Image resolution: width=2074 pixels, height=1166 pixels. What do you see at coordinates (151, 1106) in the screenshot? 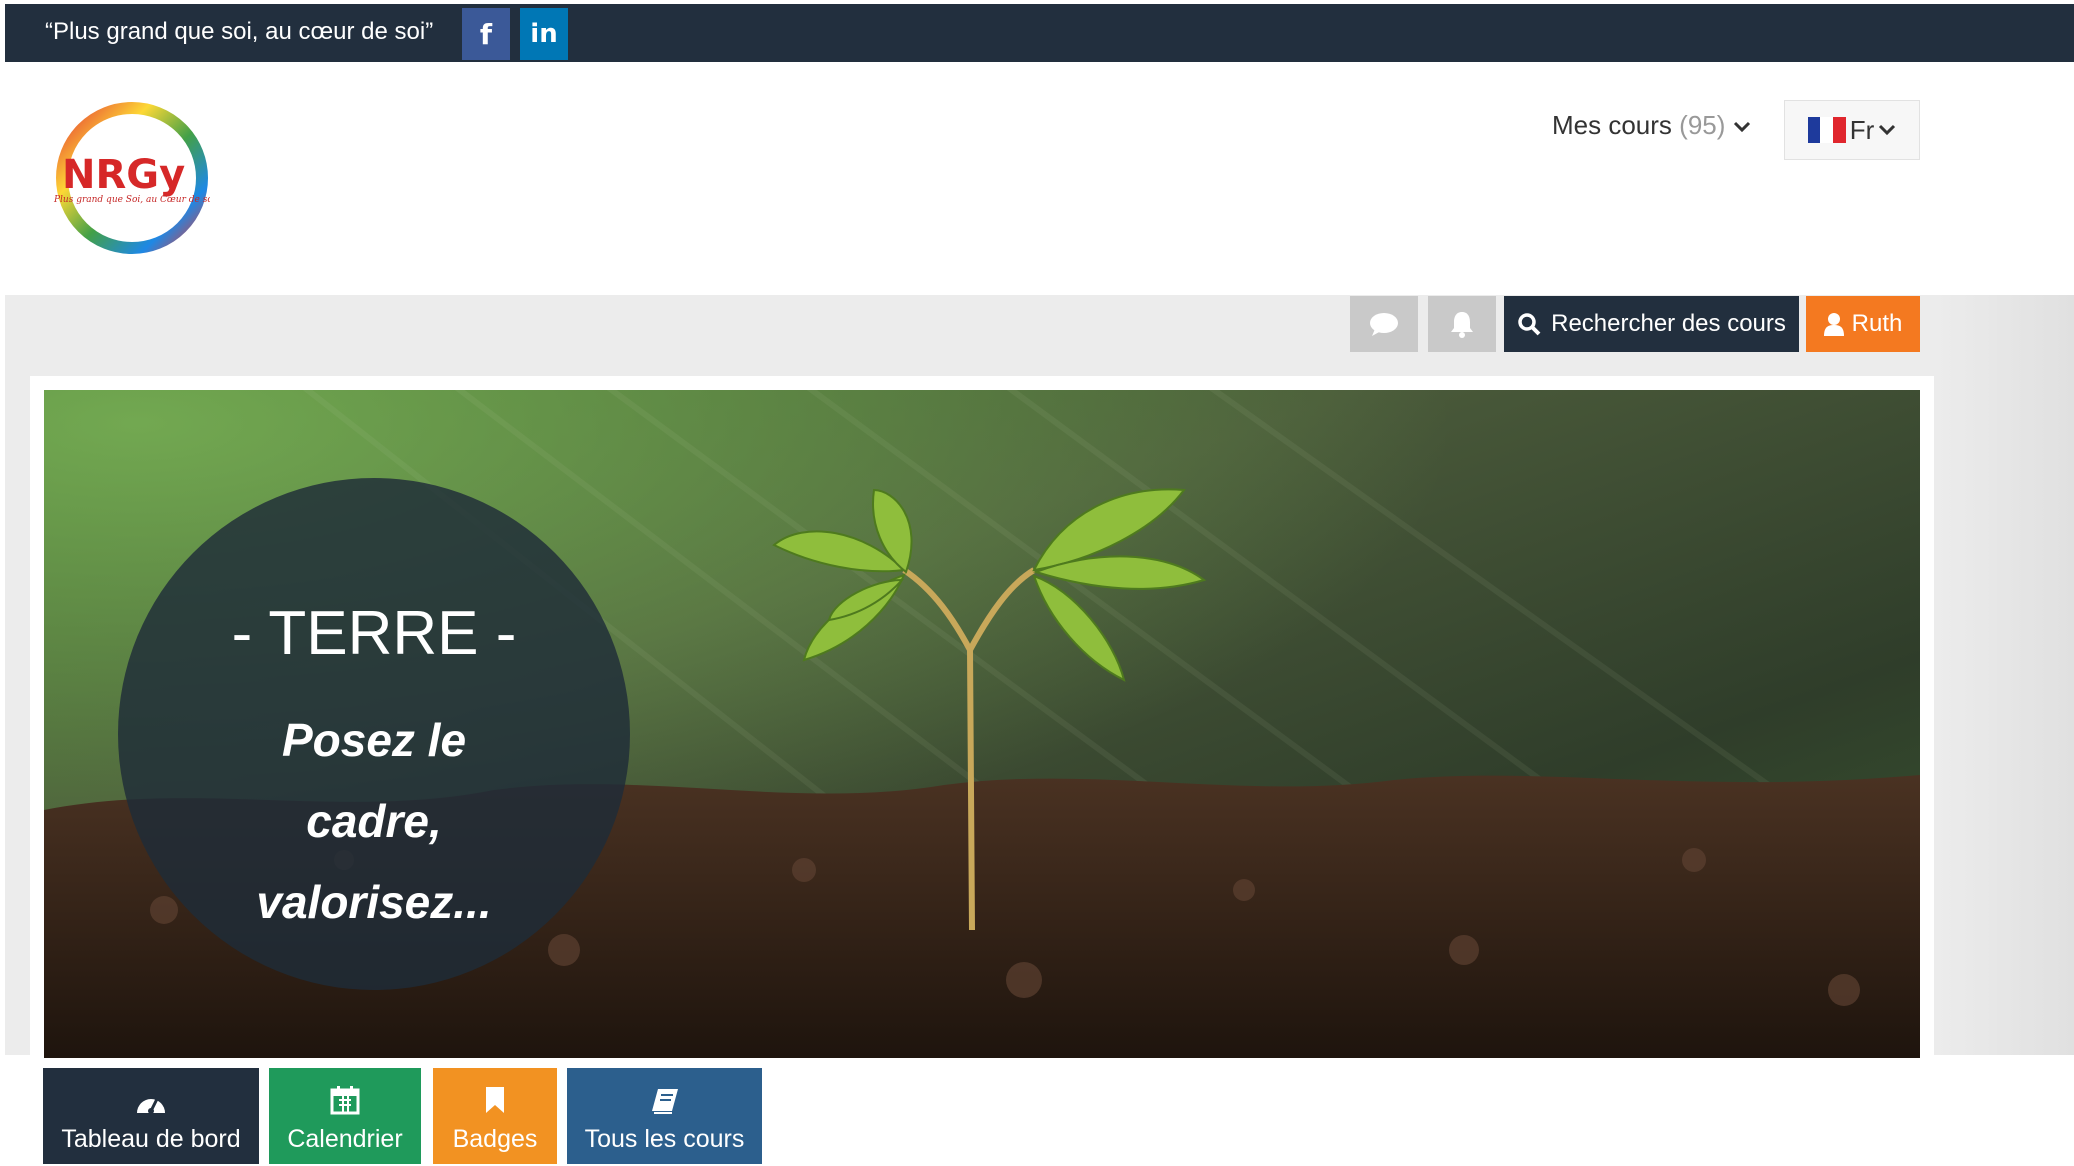
I see `dashboard-icon` at bounding box center [151, 1106].